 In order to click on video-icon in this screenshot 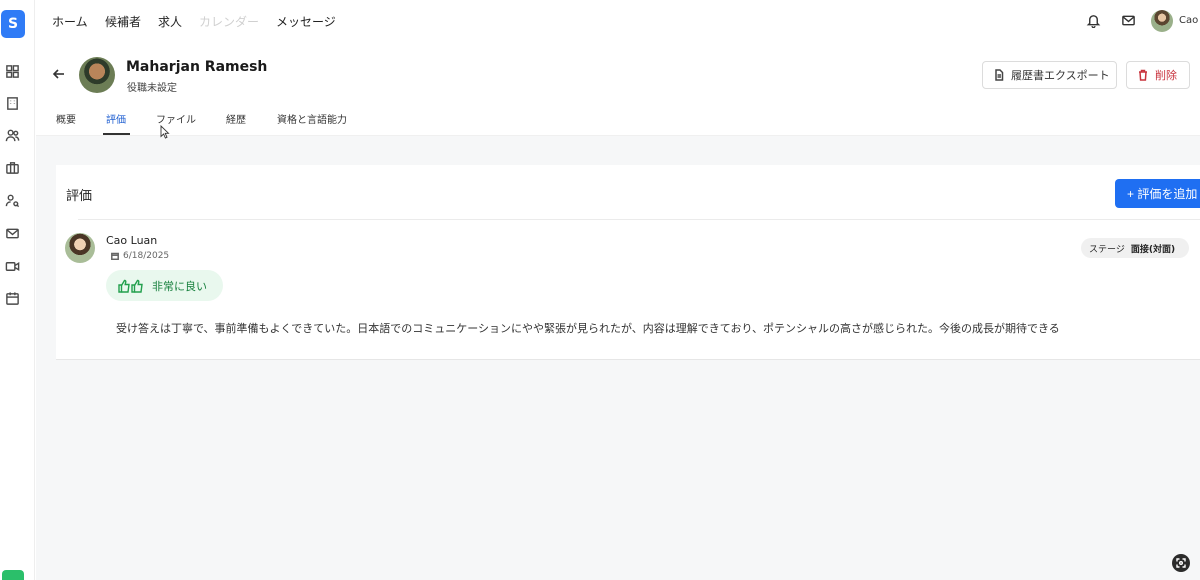, I will do `click(12, 266)`.